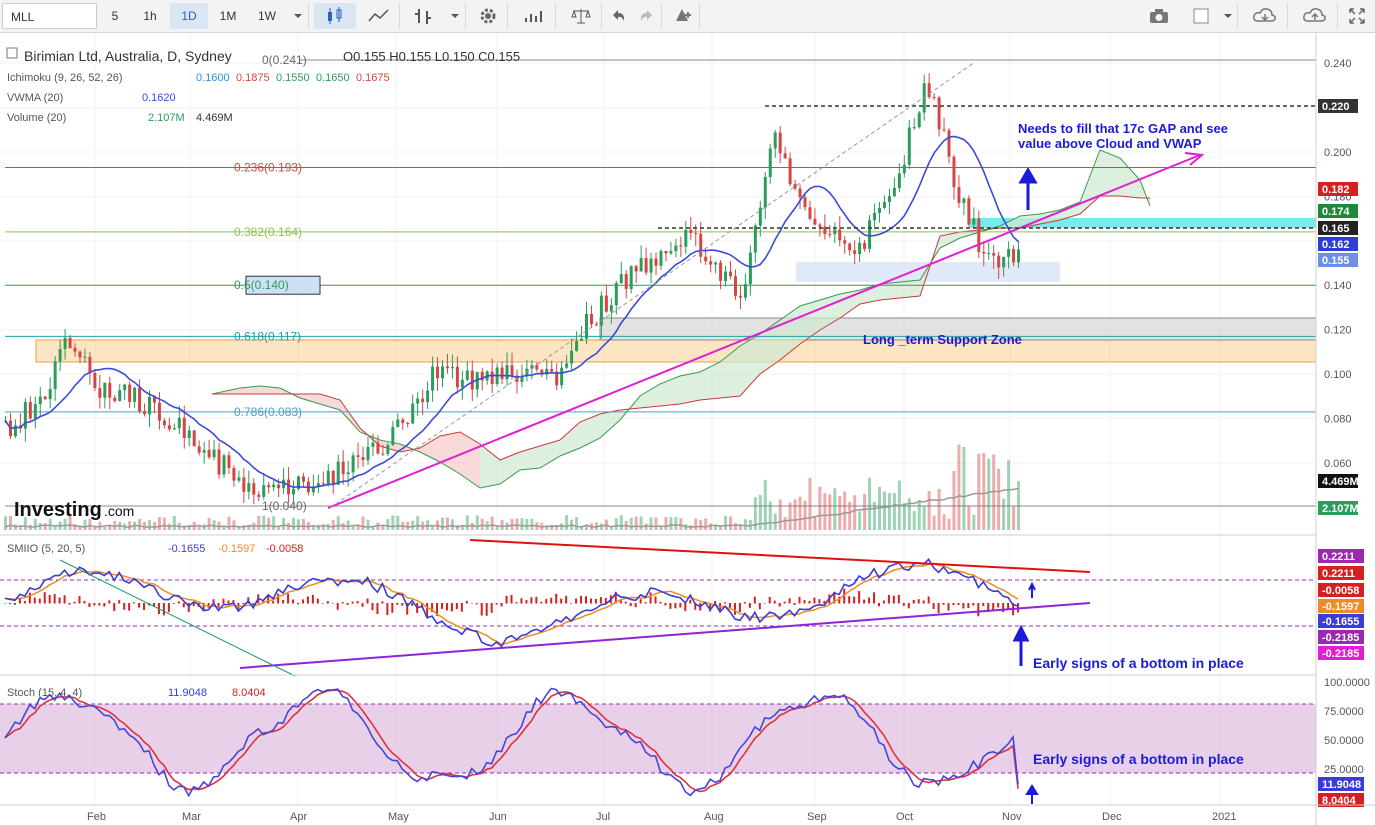 This screenshot has width=1375, height=825. I want to click on candles-button, so click(335, 16).